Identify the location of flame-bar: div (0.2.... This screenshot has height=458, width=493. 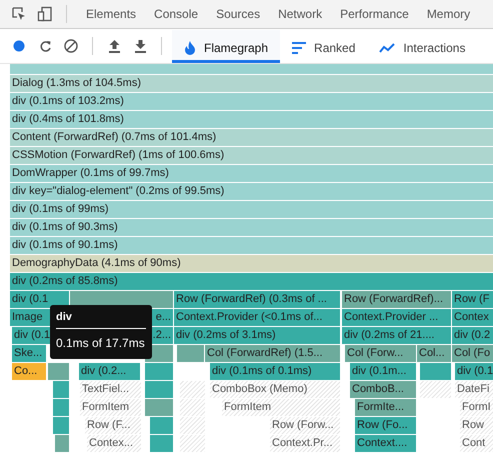
(109, 371).